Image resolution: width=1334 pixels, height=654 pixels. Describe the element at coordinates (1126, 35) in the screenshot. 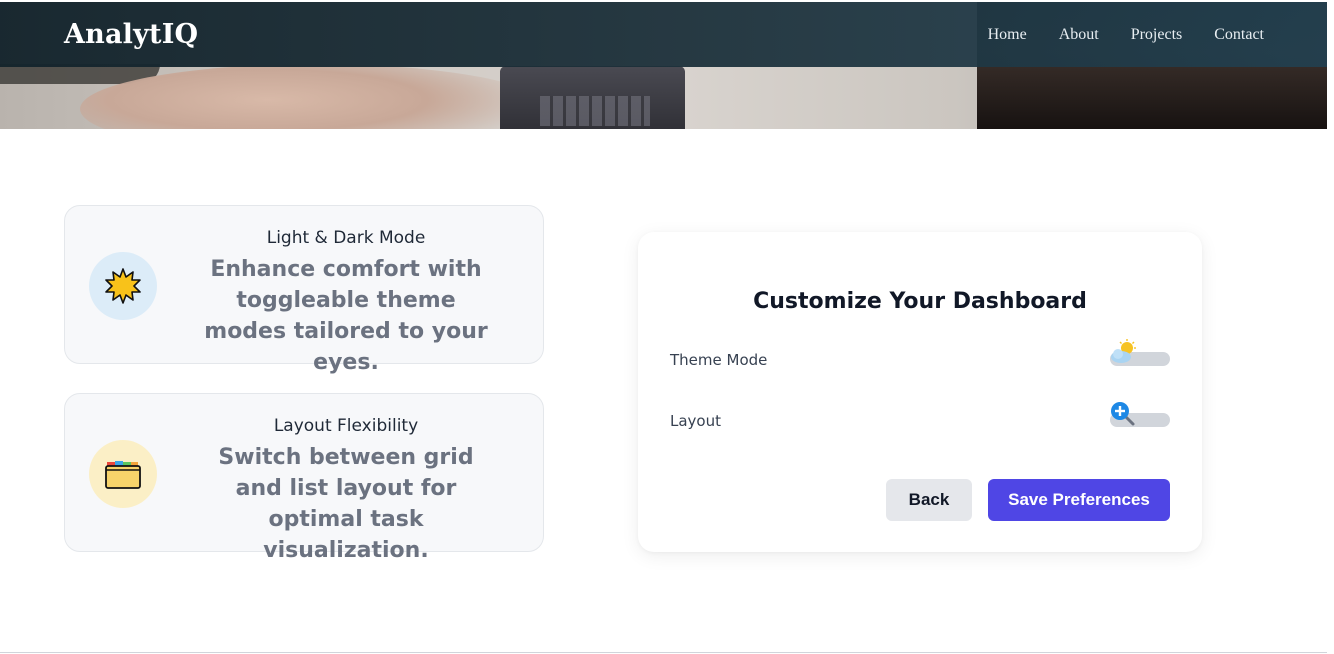

I see `main-nav: Home About Projects Contact` at that location.